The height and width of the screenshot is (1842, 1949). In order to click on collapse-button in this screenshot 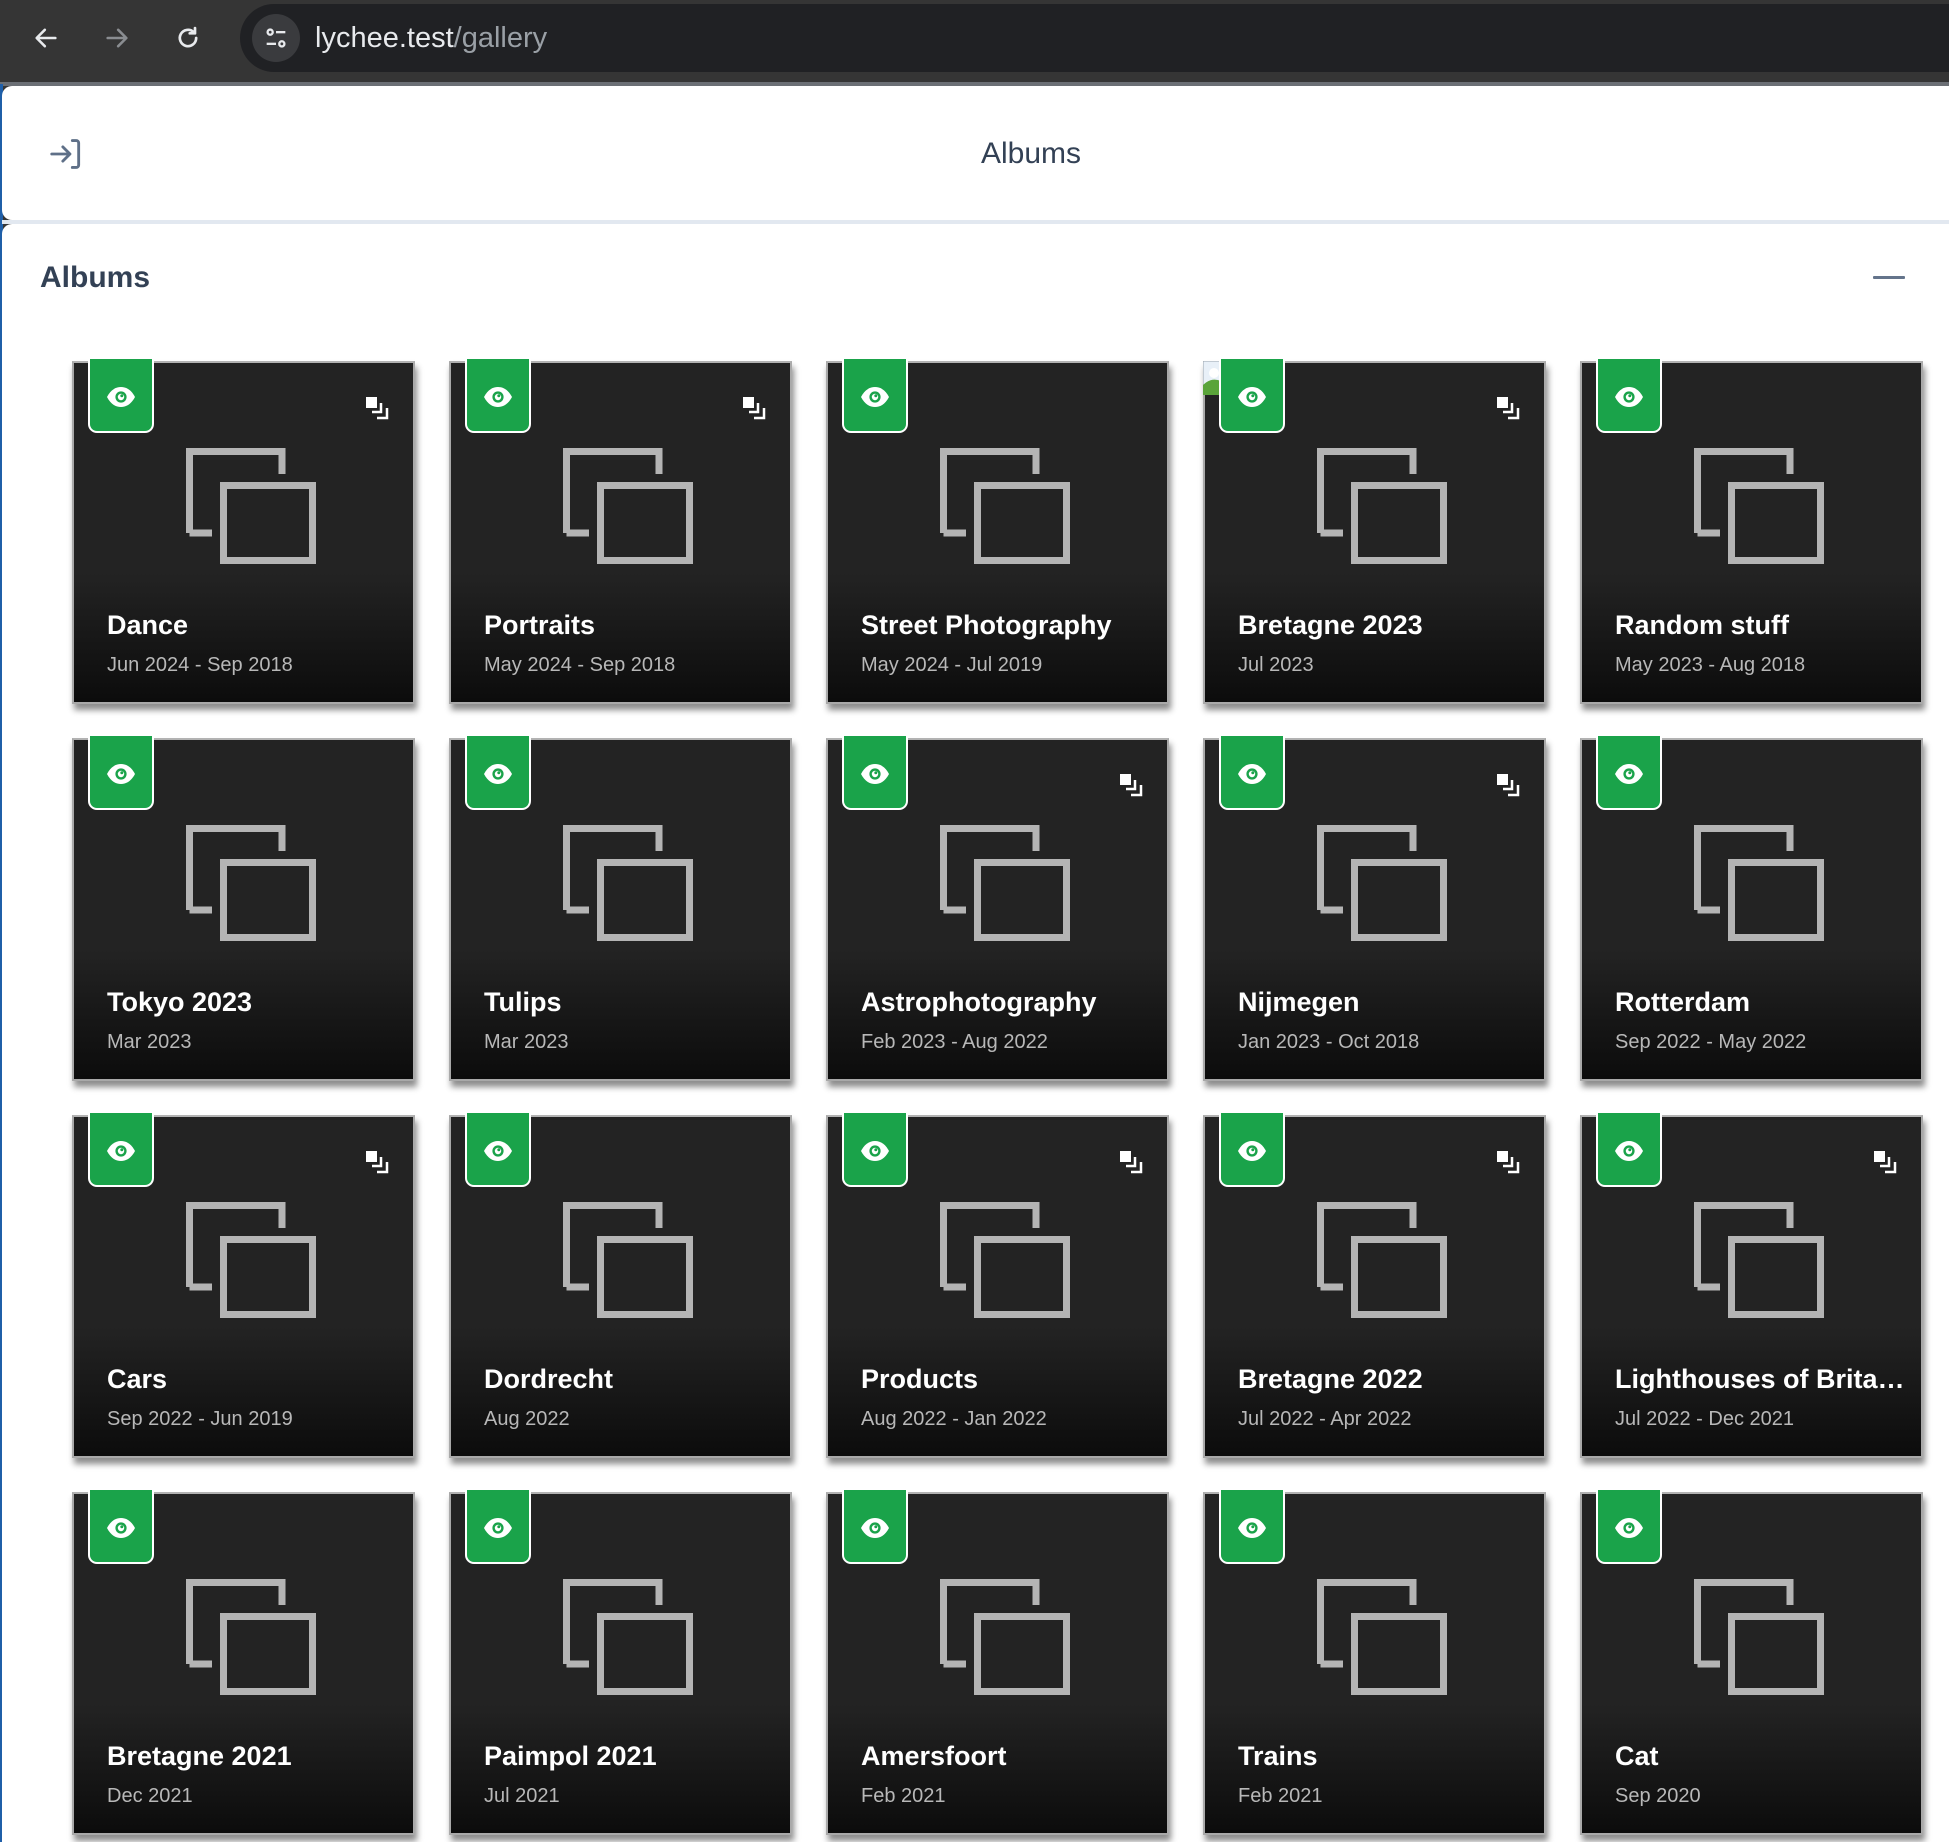, I will do `click(1889, 277)`.